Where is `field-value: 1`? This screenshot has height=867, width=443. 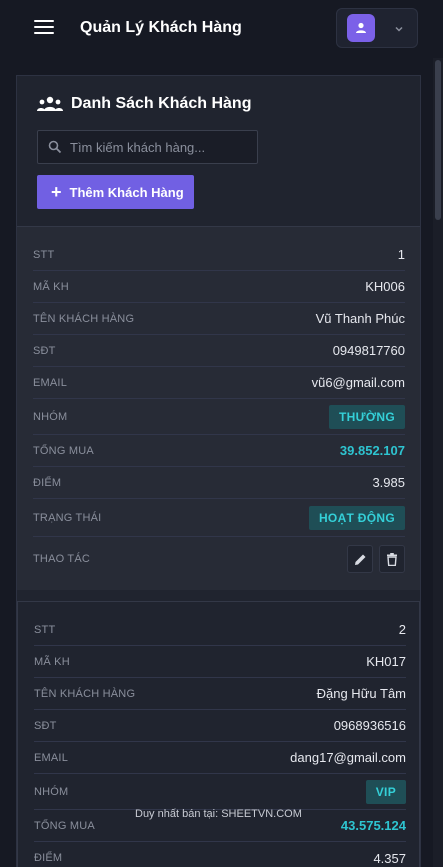
field-value: 1 is located at coordinates (401, 254).